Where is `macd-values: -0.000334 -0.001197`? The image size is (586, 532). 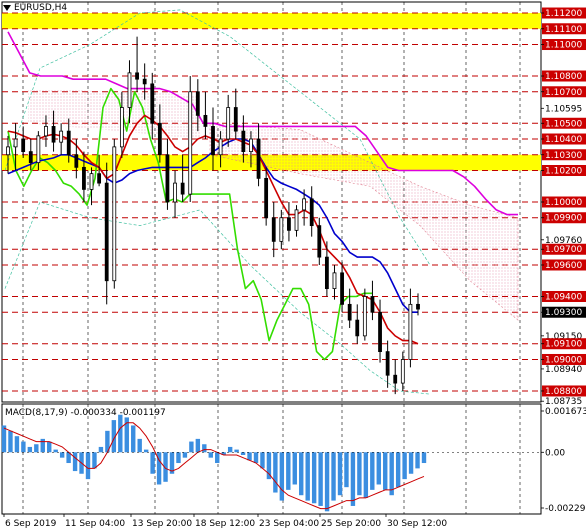
macd-values: -0.000334 -0.001197 is located at coordinates (118, 413).